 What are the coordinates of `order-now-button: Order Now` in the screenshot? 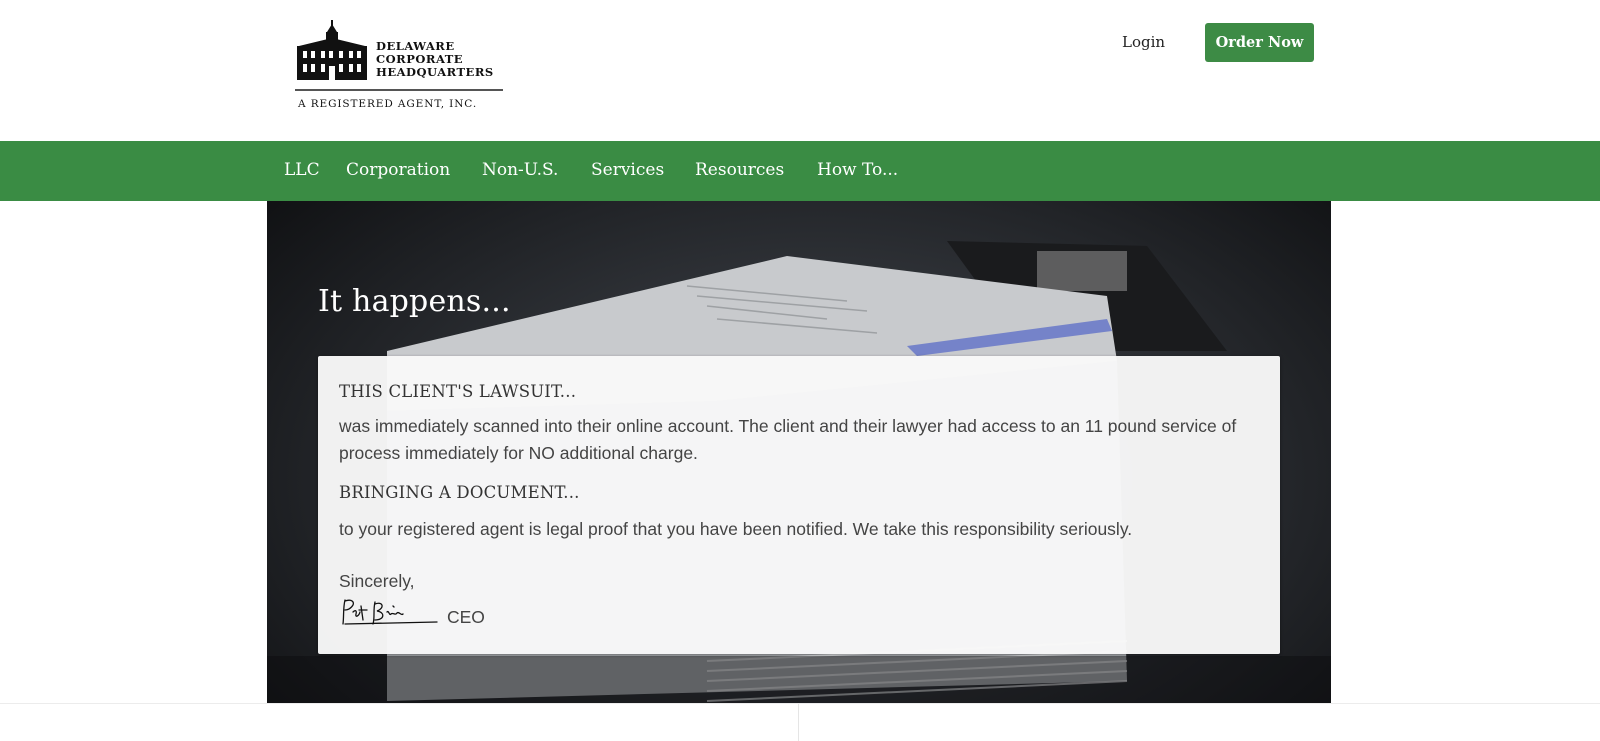 It's located at (1259, 42).